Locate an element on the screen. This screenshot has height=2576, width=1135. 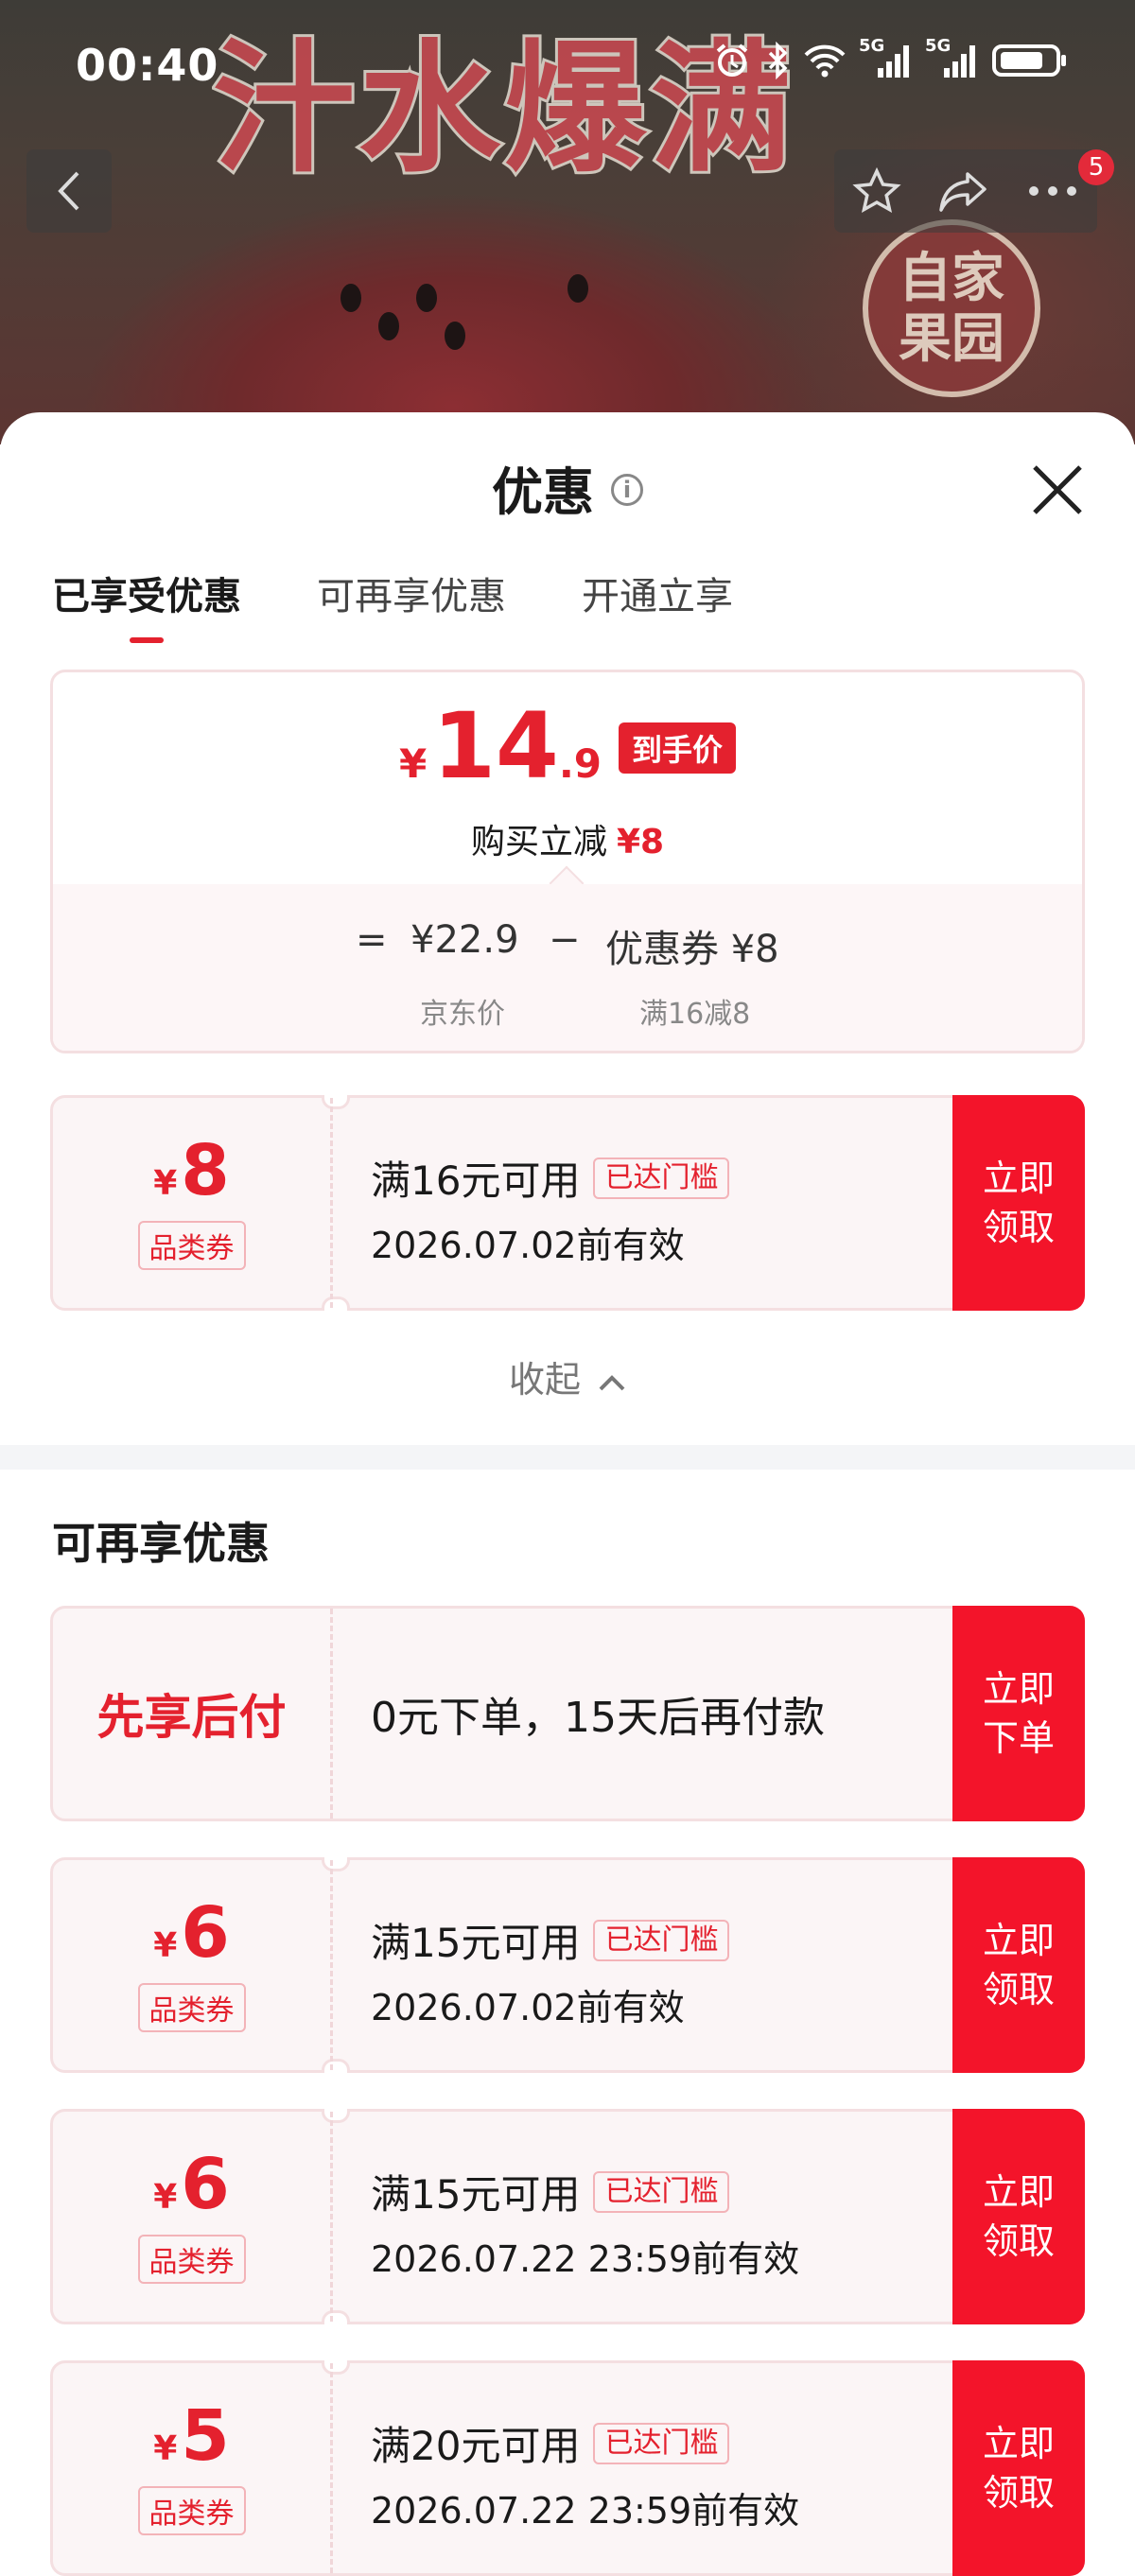
more-icon is located at coordinates (1052, 191).